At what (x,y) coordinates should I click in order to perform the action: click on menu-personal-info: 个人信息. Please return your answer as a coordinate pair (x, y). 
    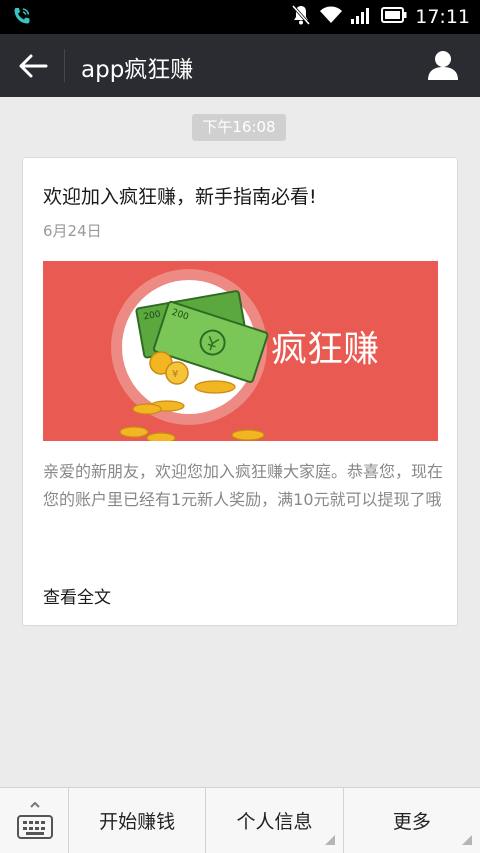
    Looking at the image, I should click on (275, 820).